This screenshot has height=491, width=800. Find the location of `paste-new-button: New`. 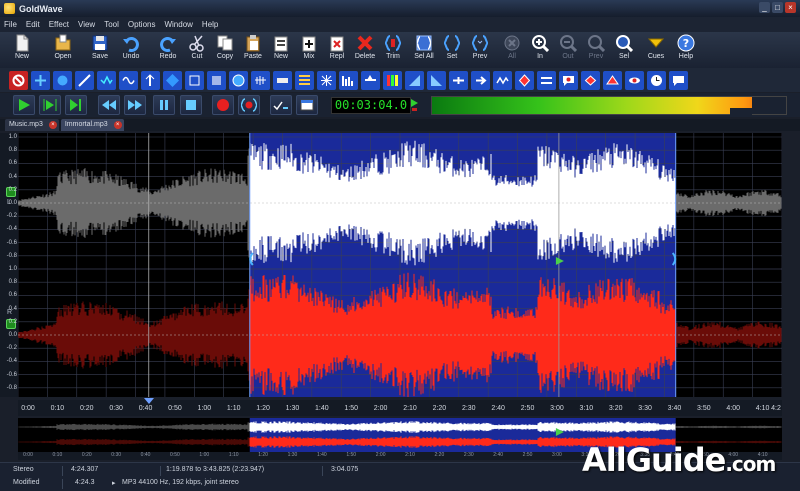

paste-new-button: New is located at coordinates (281, 50).